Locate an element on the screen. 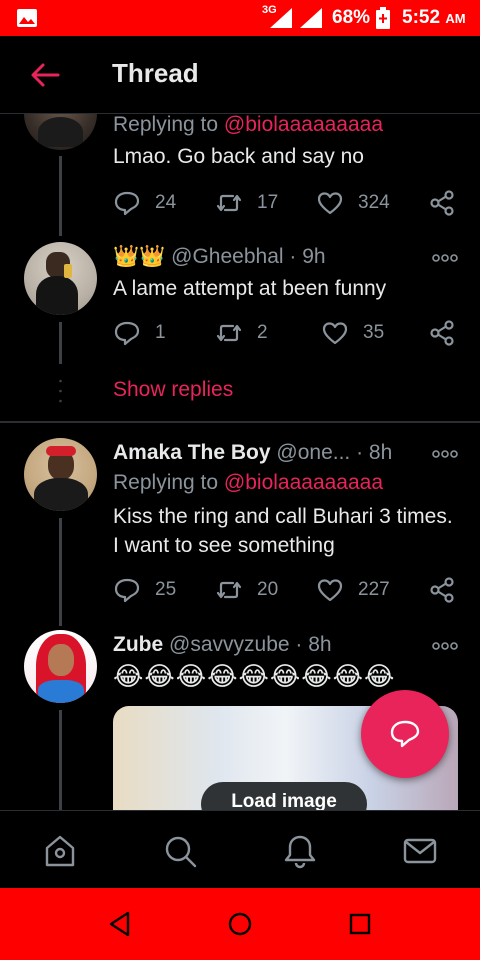  status-bar: 3G 68% 5:52 AM is located at coordinates (240, 18).